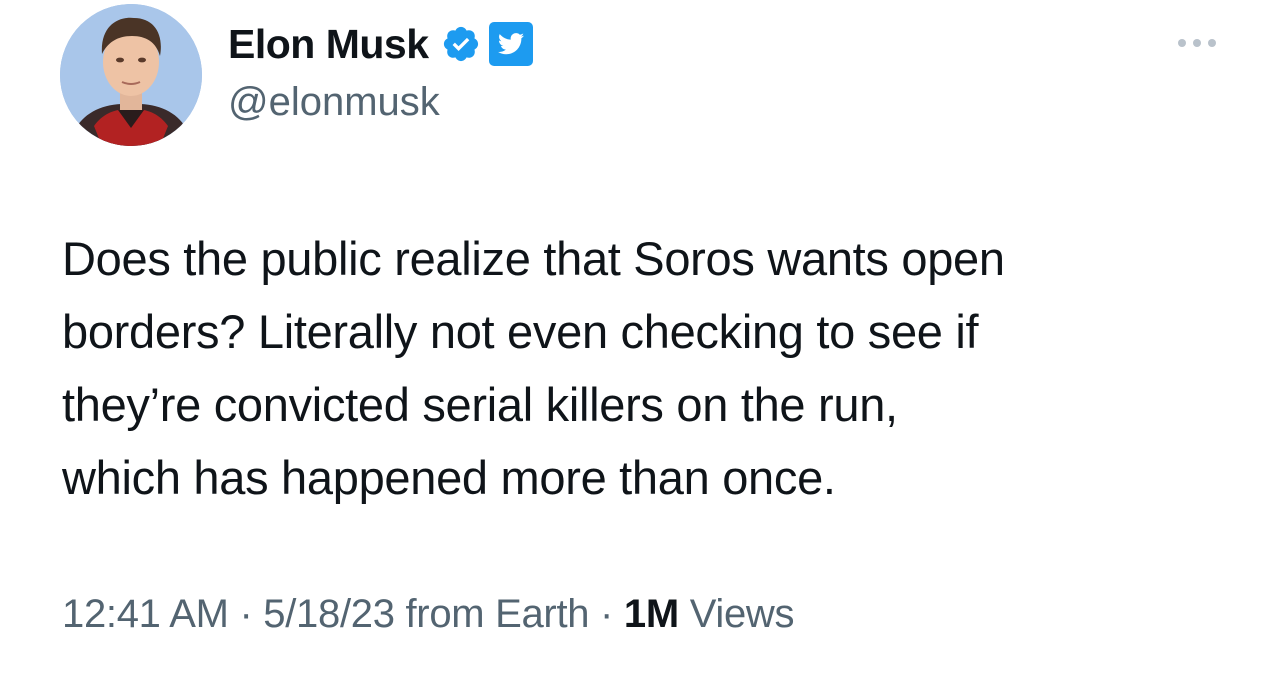  I want to click on tweet-source: from Earth, so click(497, 614).